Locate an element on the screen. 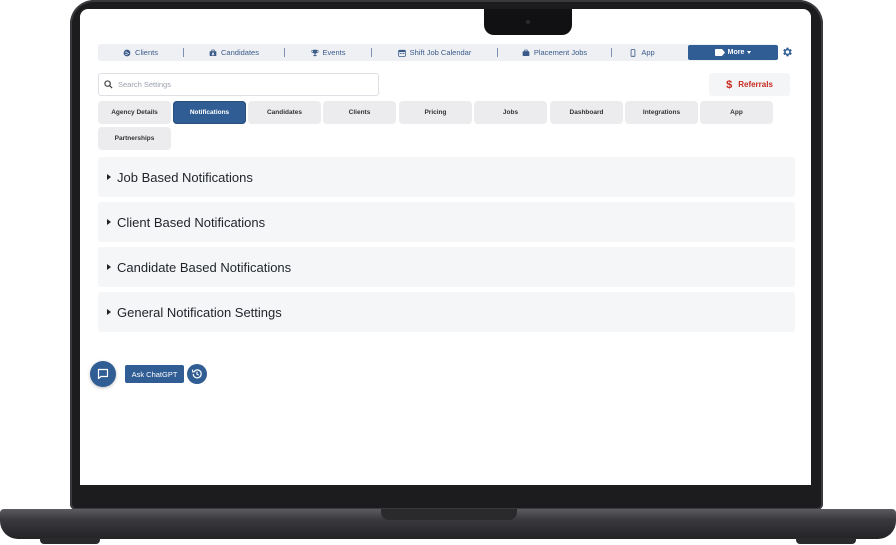 The image size is (896, 545). nav-item-candidates: Candidates is located at coordinates (234, 52).